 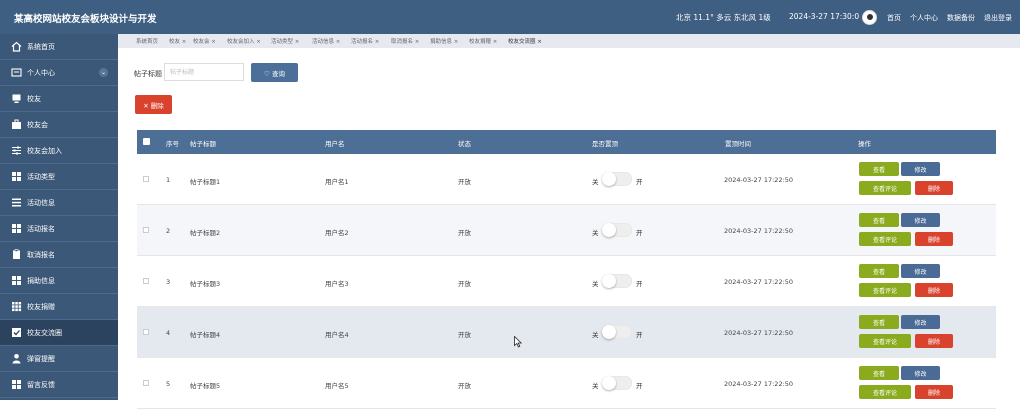 What do you see at coordinates (824, 16) in the screenshot?
I see `datetime: 2024-3-27 17:30:0` at bounding box center [824, 16].